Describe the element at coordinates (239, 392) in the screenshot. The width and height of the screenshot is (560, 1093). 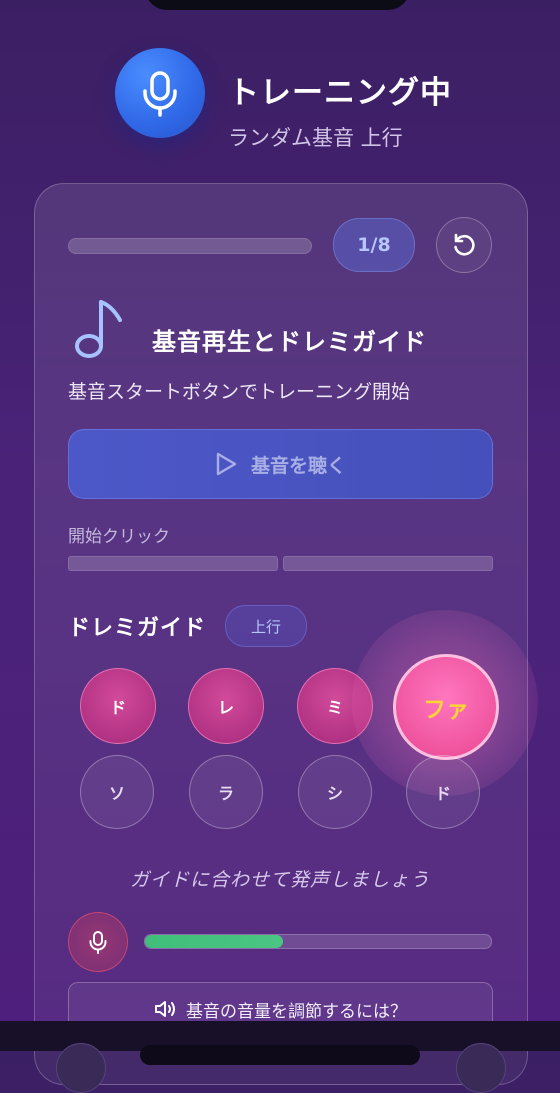
I see `instruction-text: 基音スタートボタンでトレーニング開始` at that location.